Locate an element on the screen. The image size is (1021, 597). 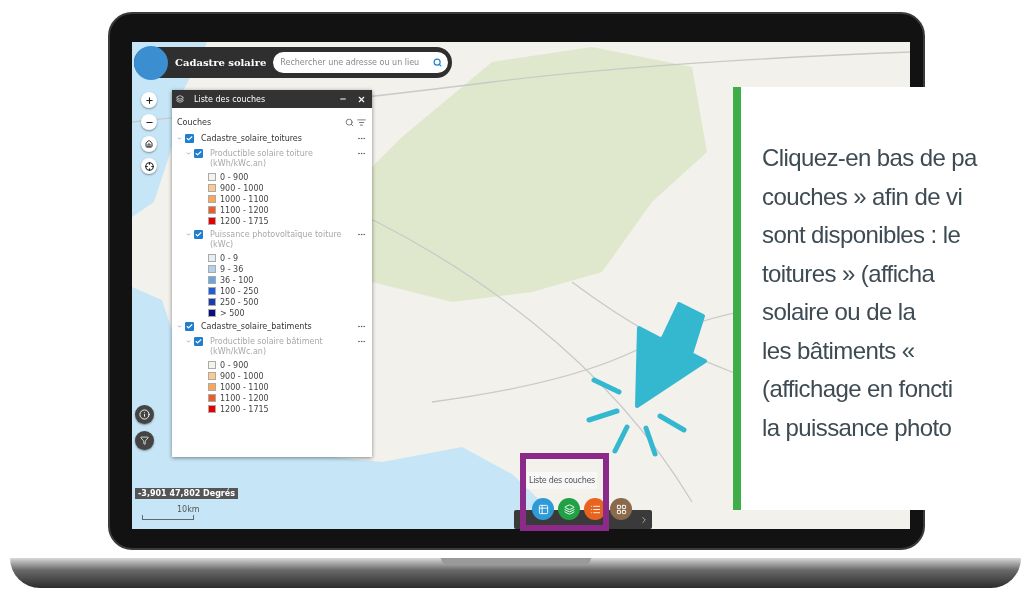
callout-text: Cliquez-en bas de pa couches » afin de vi sont disponibles : le toitures » (afficha solaire ou de la les bâtiments « (affichage en foncti la puissance photo is located at coordinates (870, 293).